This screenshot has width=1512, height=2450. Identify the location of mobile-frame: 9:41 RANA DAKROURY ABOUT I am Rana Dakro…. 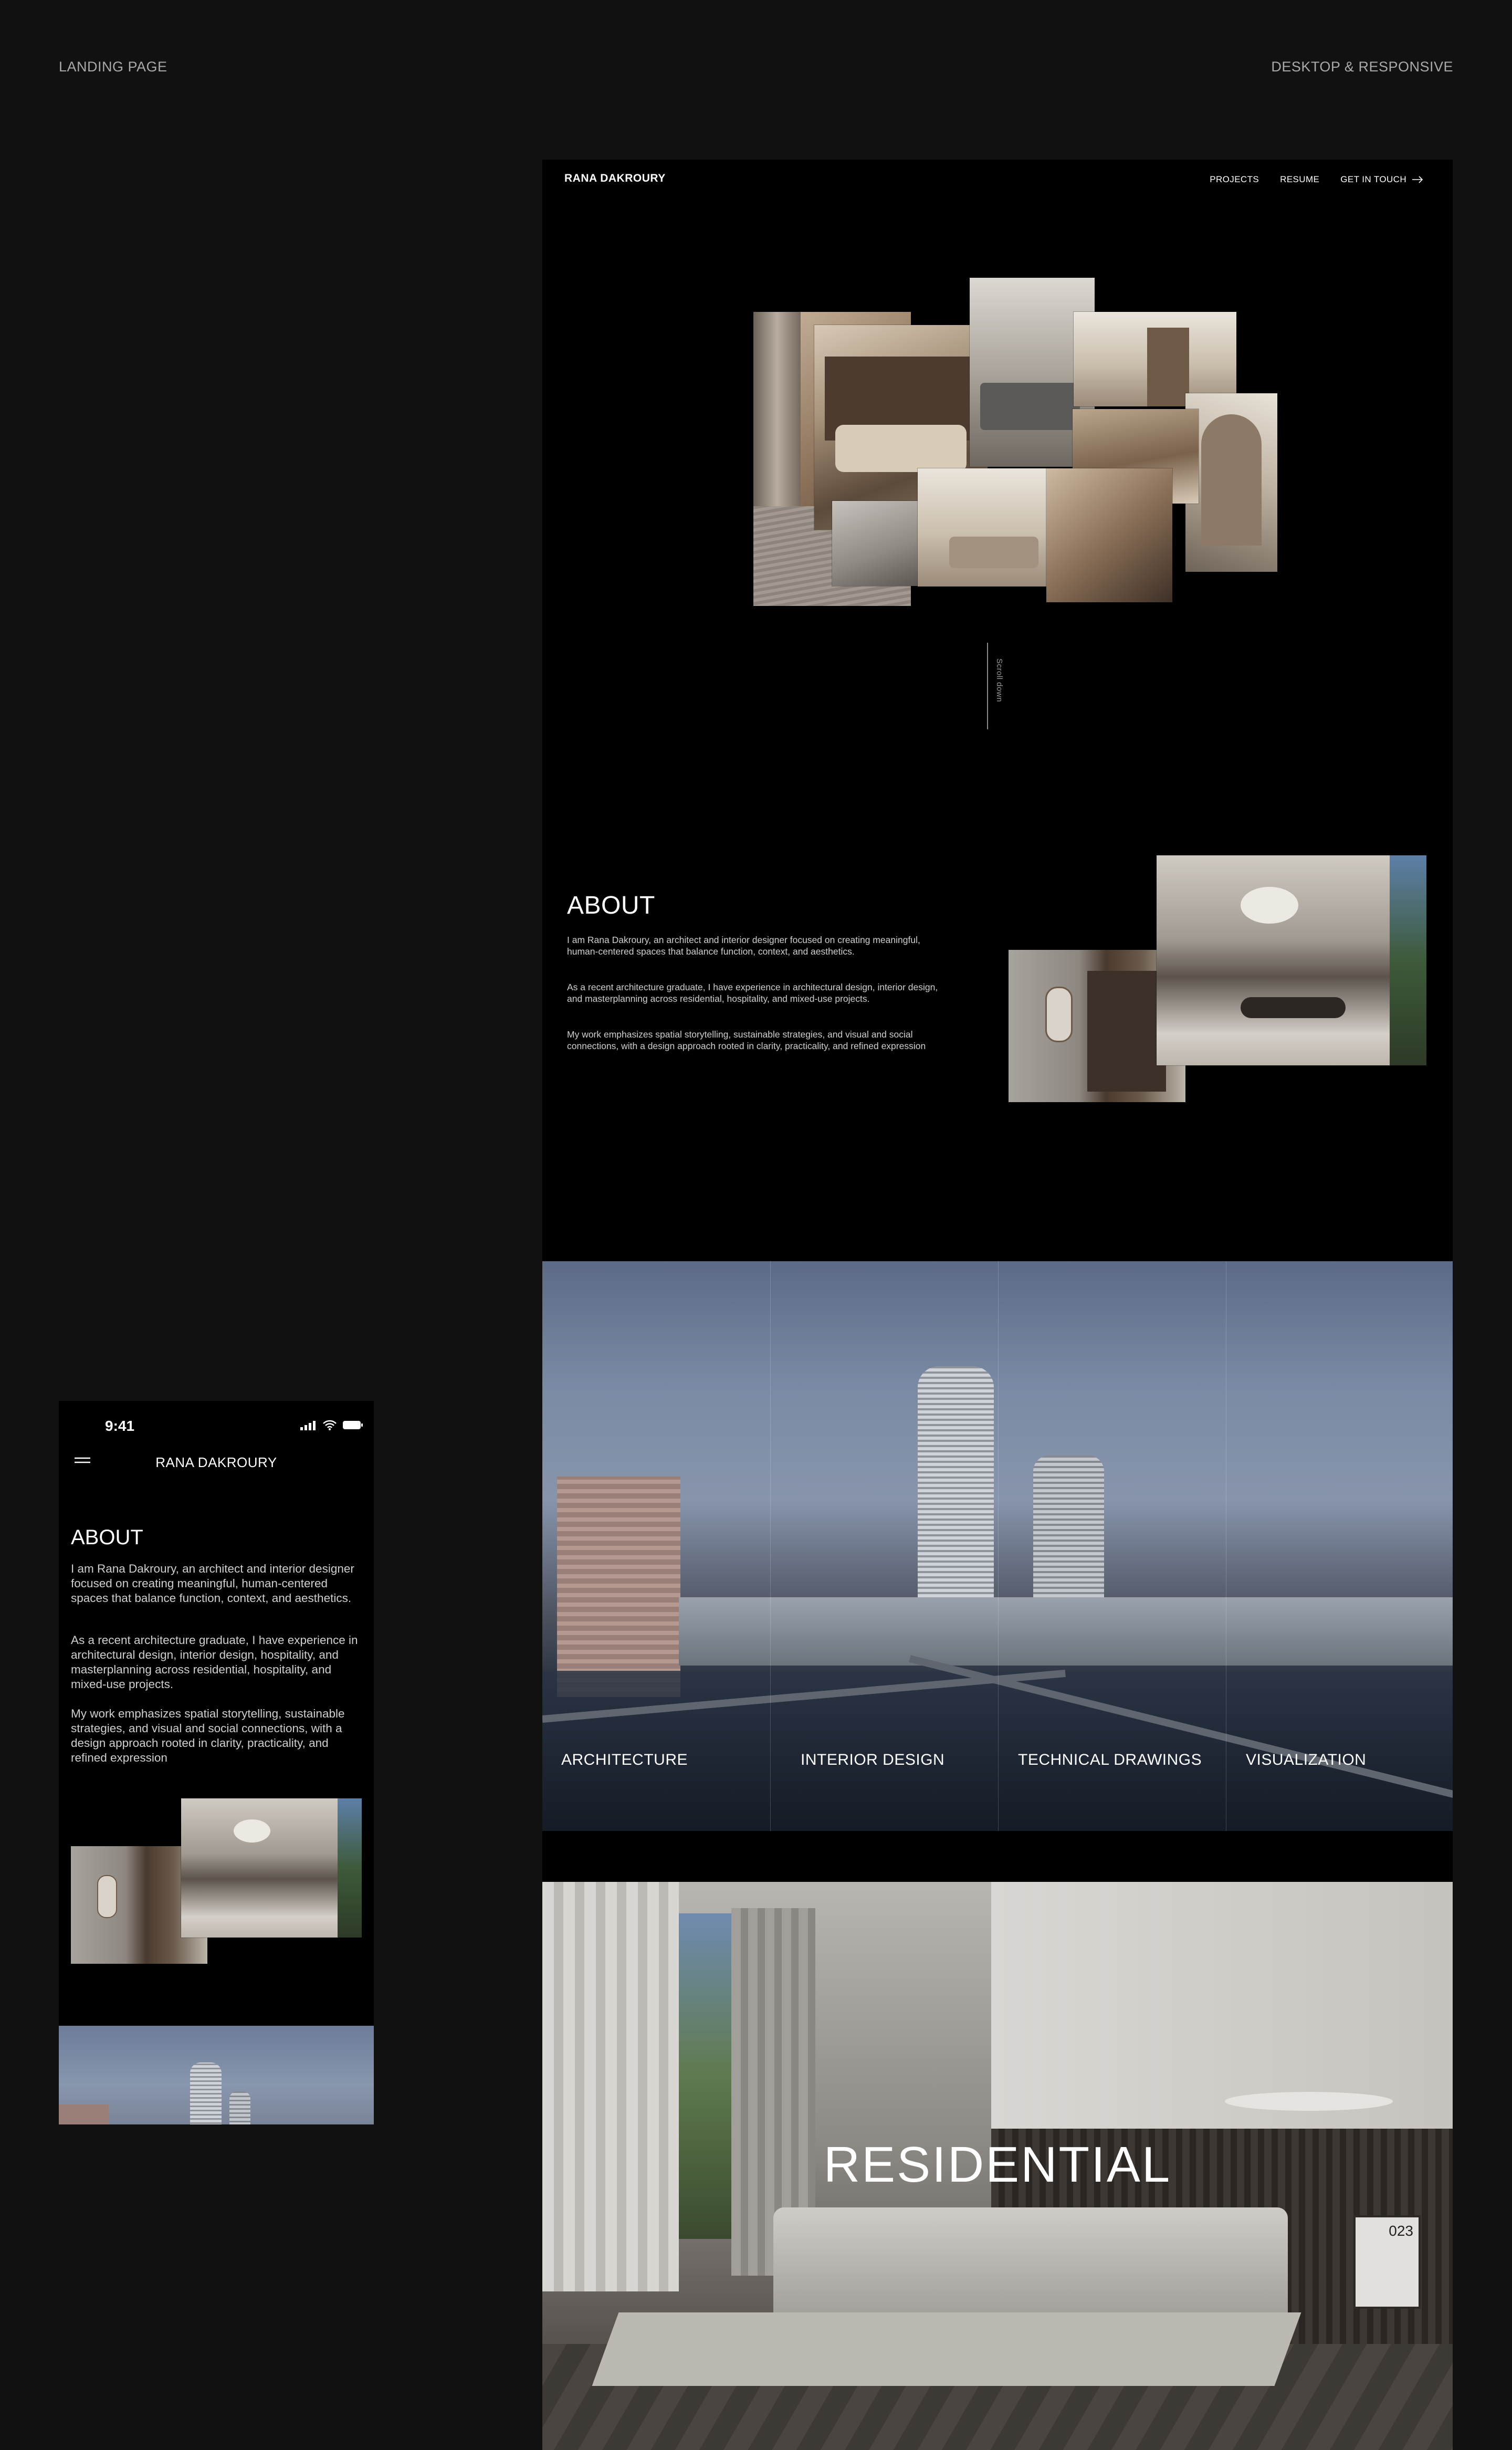
(216, 1762).